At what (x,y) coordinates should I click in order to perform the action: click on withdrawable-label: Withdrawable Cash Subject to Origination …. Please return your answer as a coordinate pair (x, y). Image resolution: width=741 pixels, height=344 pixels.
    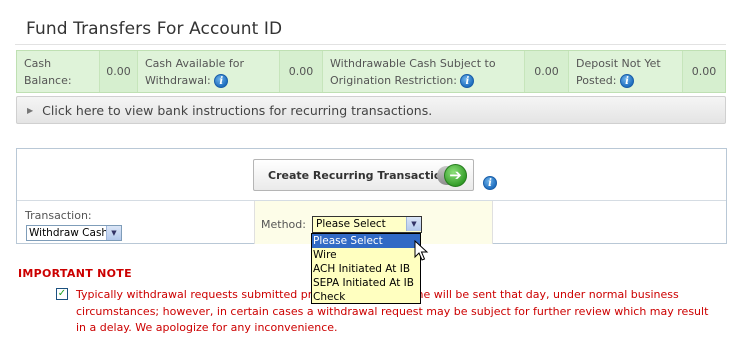
    Looking at the image, I should click on (424, 71).